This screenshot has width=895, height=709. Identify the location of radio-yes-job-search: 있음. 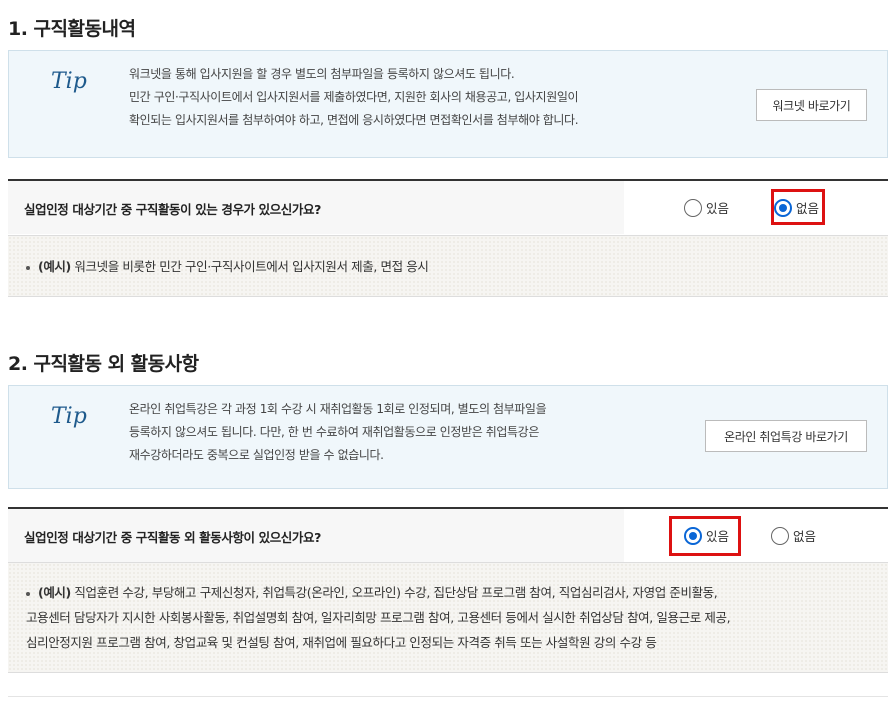
(706, 207).